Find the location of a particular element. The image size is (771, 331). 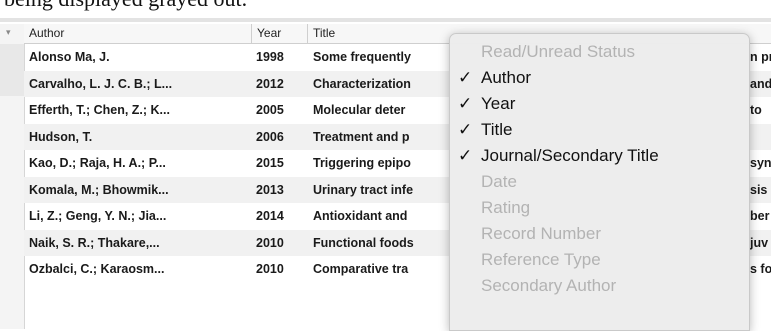

cell-title-overflow: juv is located at coordinates (759, 242).